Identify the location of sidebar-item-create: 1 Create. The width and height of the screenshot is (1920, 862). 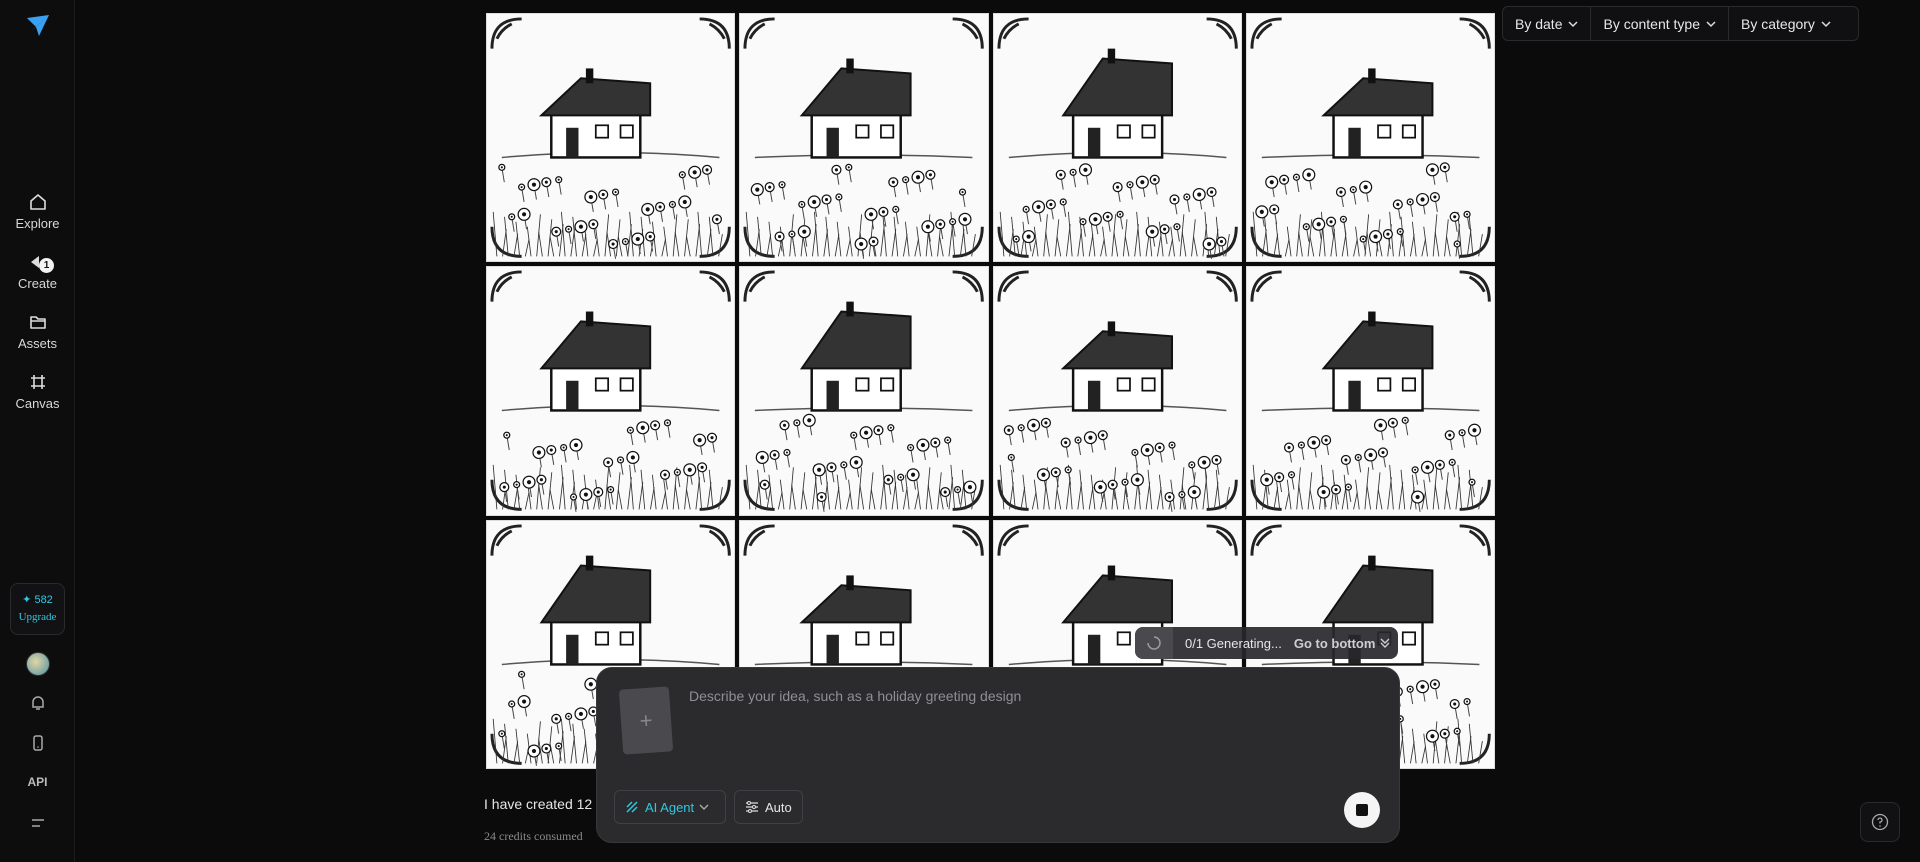
(37, 271).